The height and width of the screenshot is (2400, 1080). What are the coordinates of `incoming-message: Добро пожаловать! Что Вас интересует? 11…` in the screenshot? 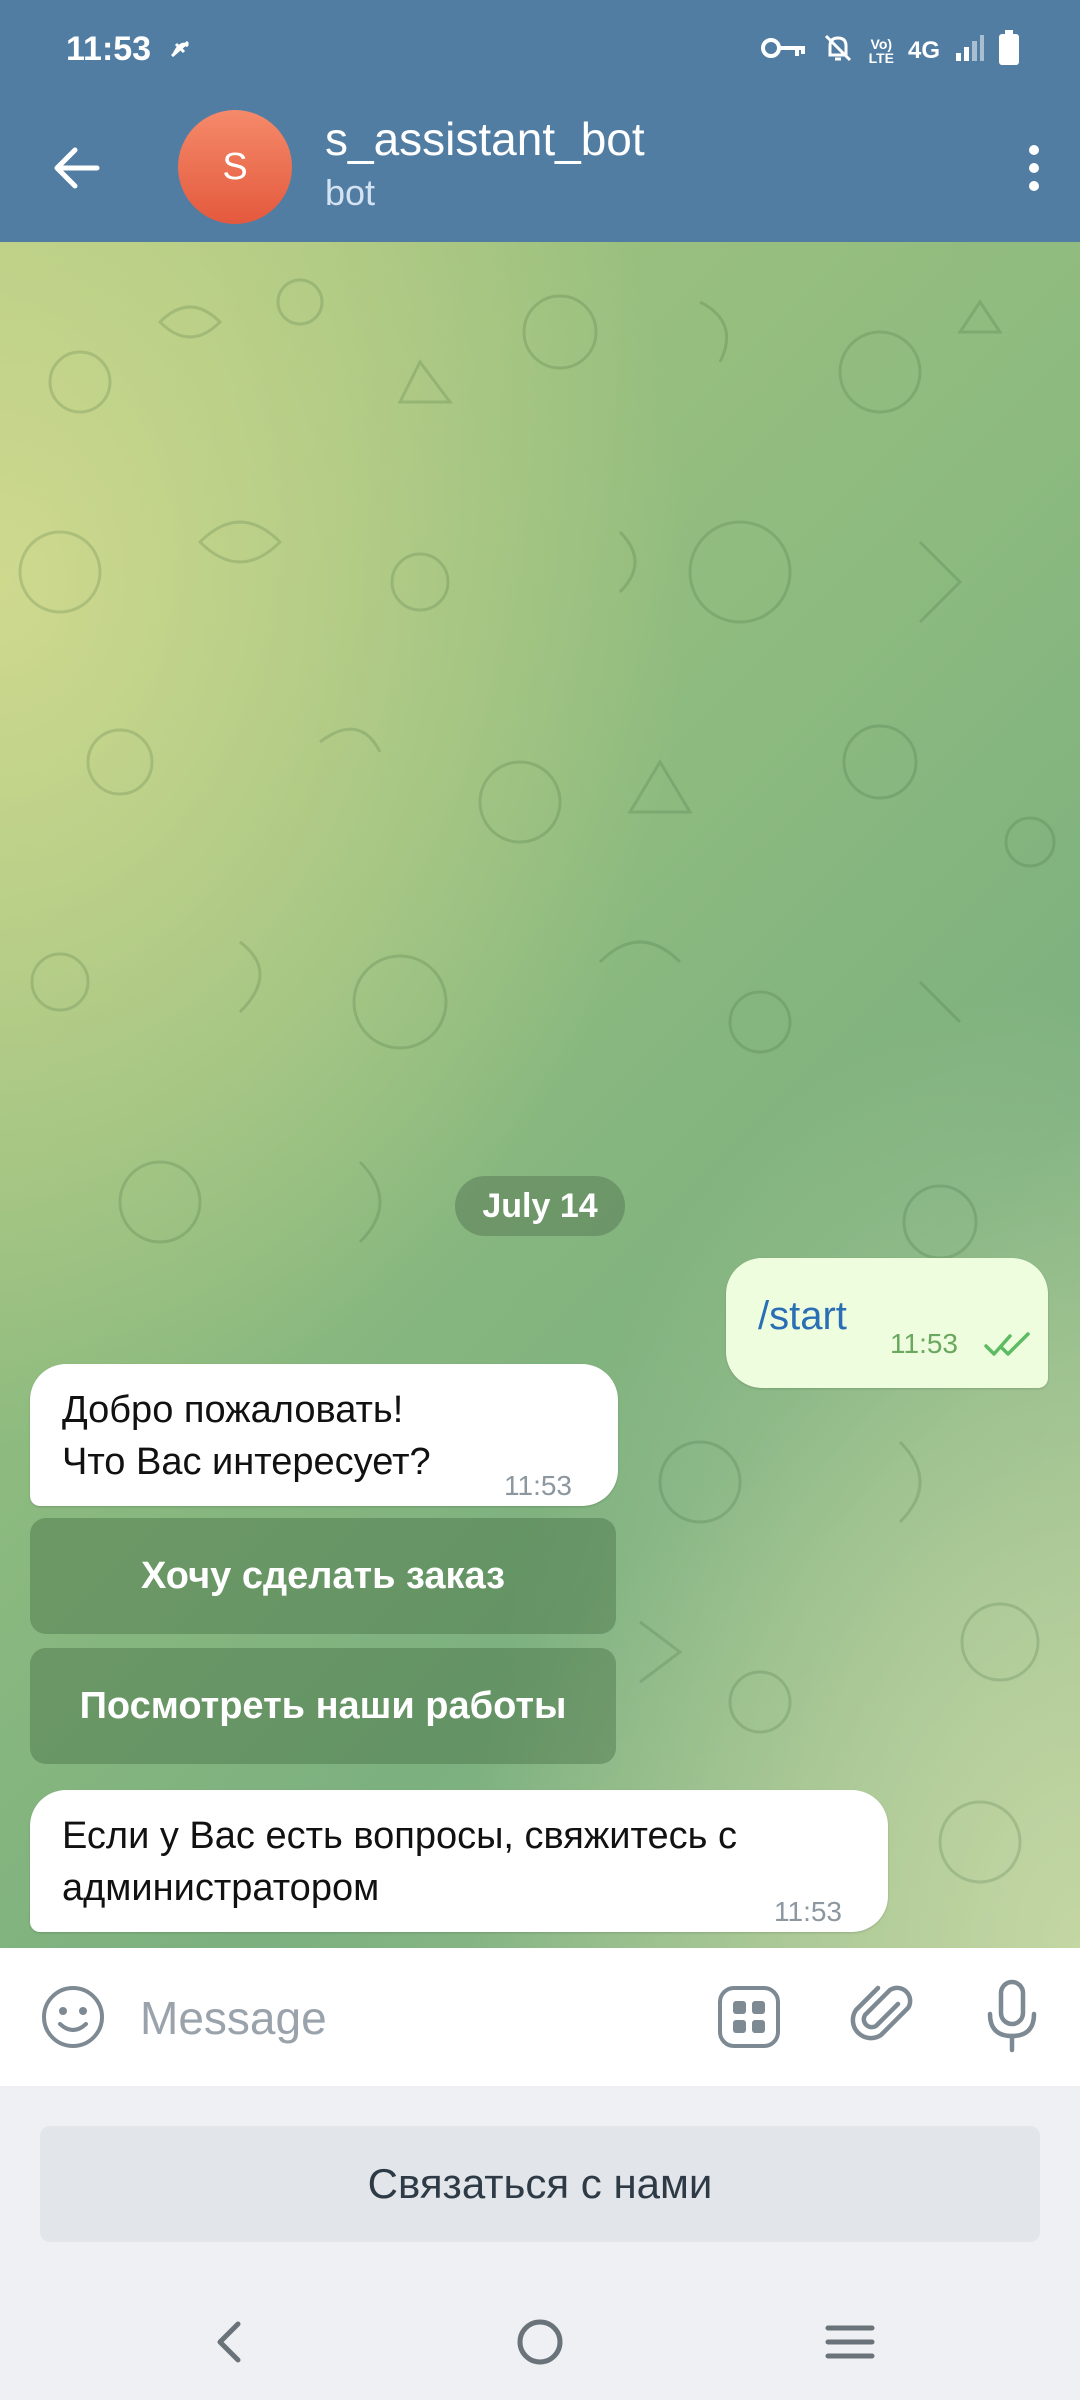 It's located at (324, 1435).